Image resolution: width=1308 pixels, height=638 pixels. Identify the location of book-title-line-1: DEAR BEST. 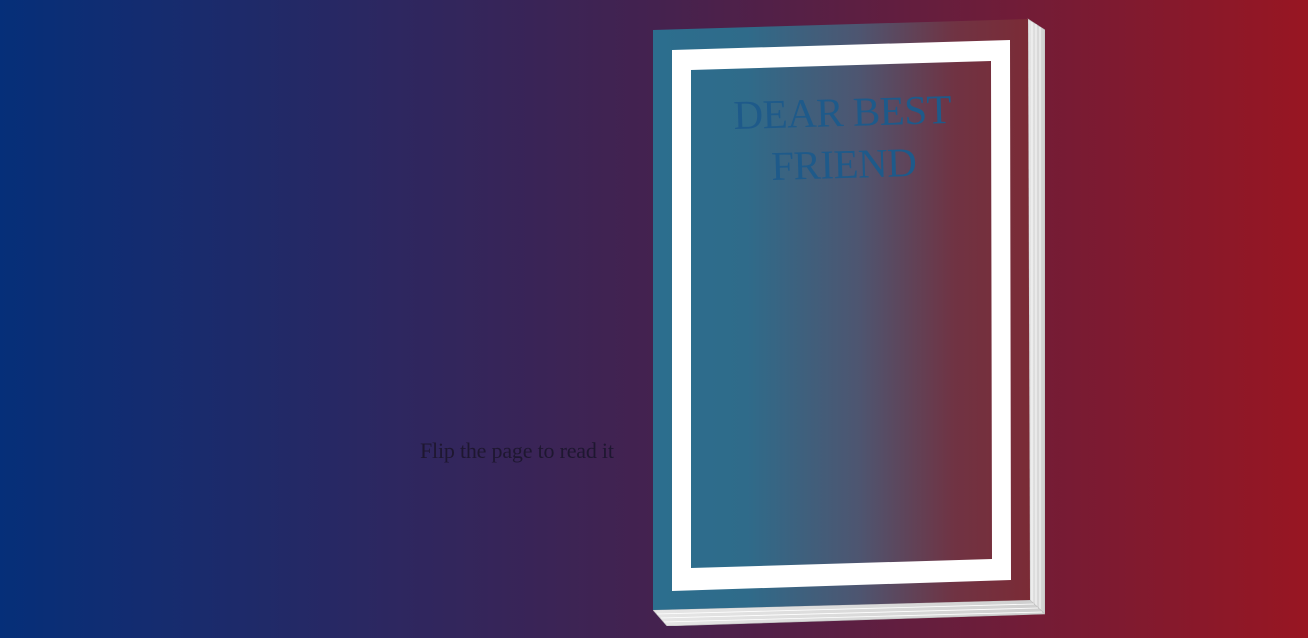
(842, 112).